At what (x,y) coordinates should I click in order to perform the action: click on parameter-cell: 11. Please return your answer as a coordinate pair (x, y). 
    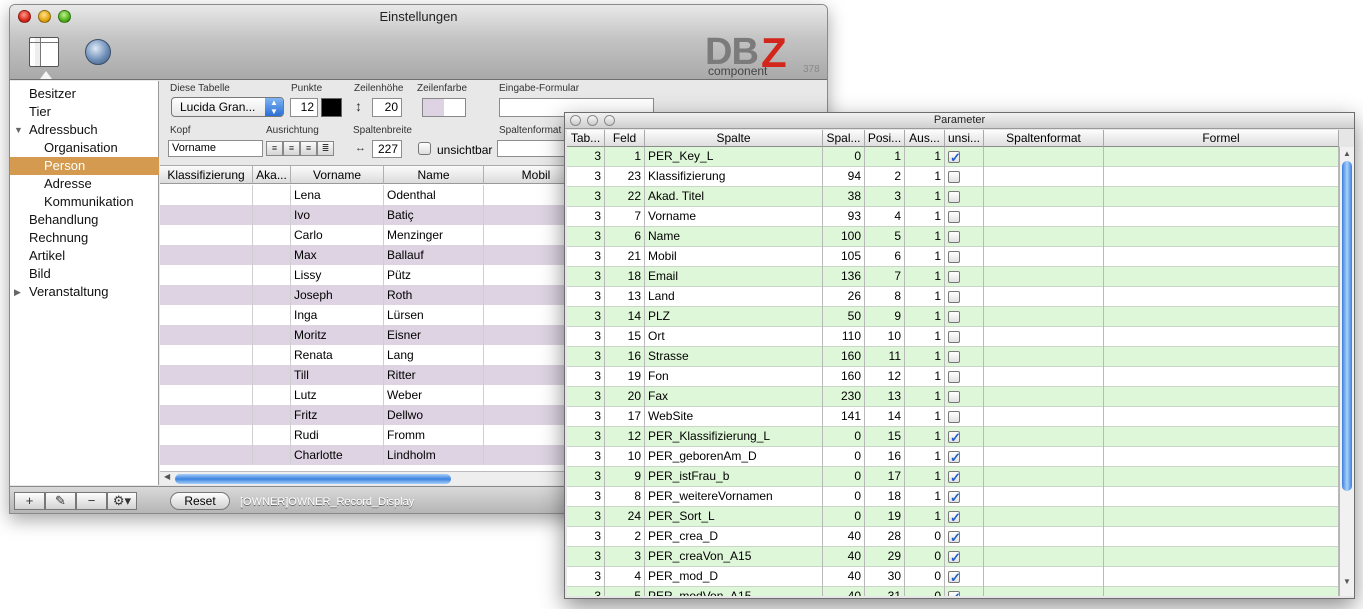
    Looking at the image, I should click on (885, 357).